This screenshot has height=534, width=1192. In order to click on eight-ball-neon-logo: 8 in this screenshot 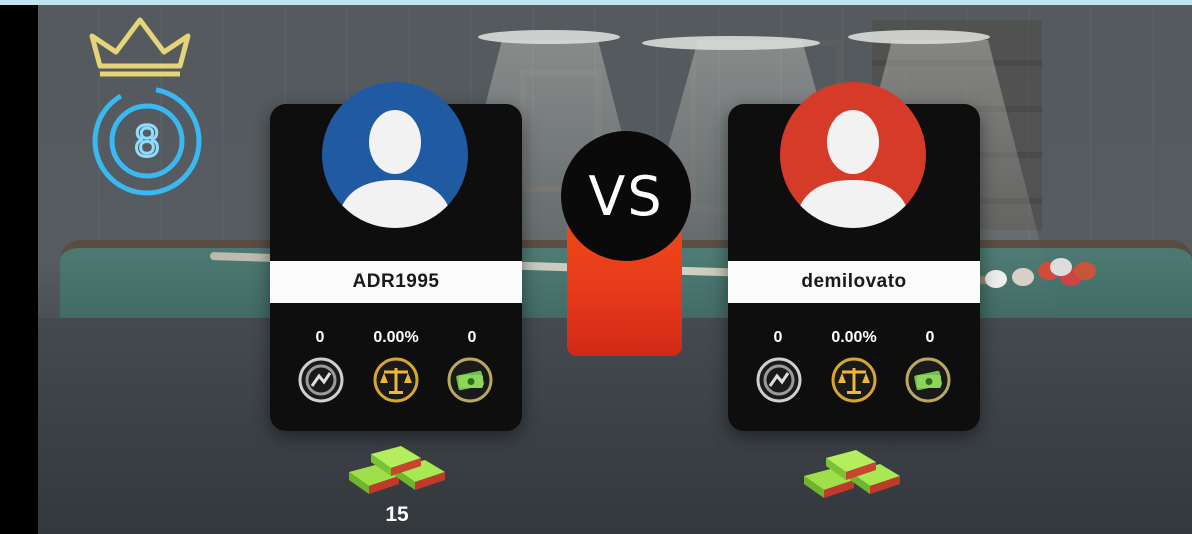, I will do `click(147, 141)`.